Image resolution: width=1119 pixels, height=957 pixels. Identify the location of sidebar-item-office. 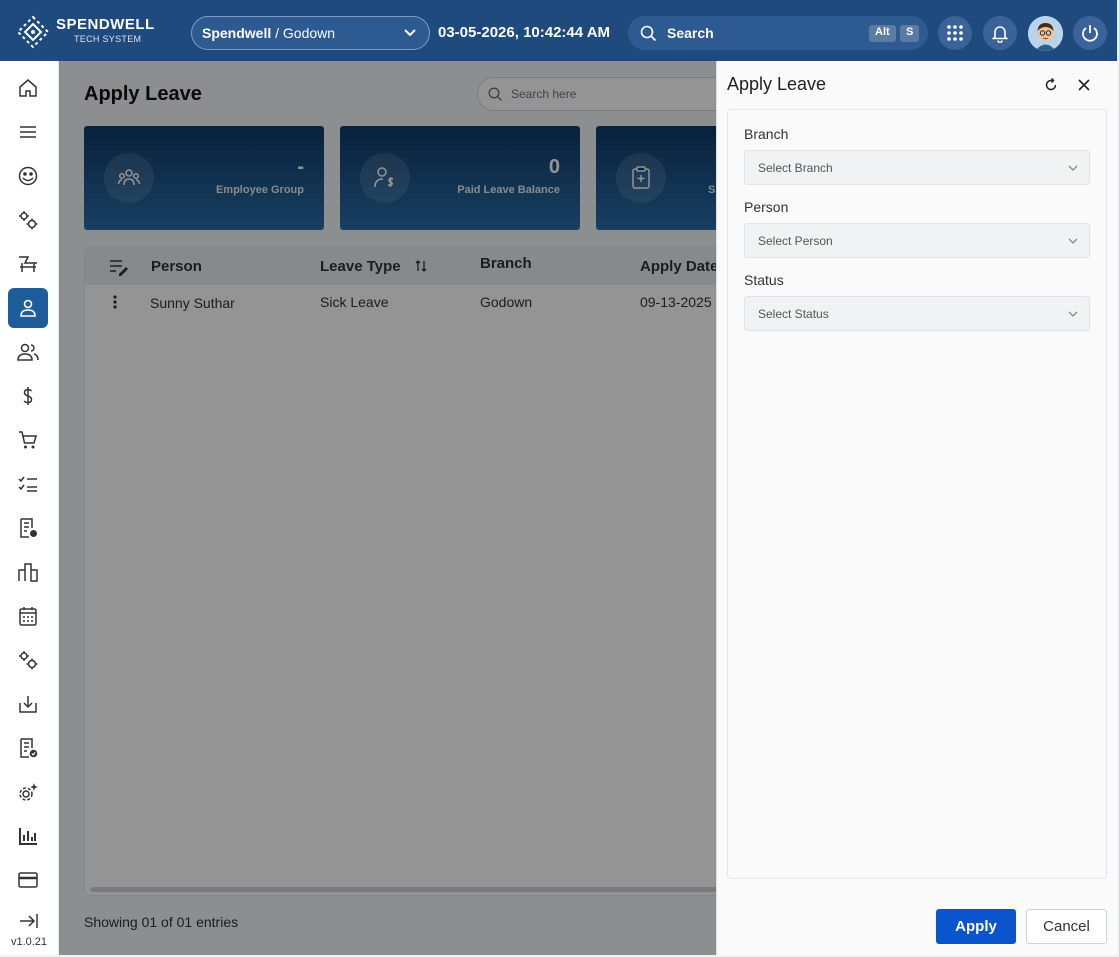
(28, 264).